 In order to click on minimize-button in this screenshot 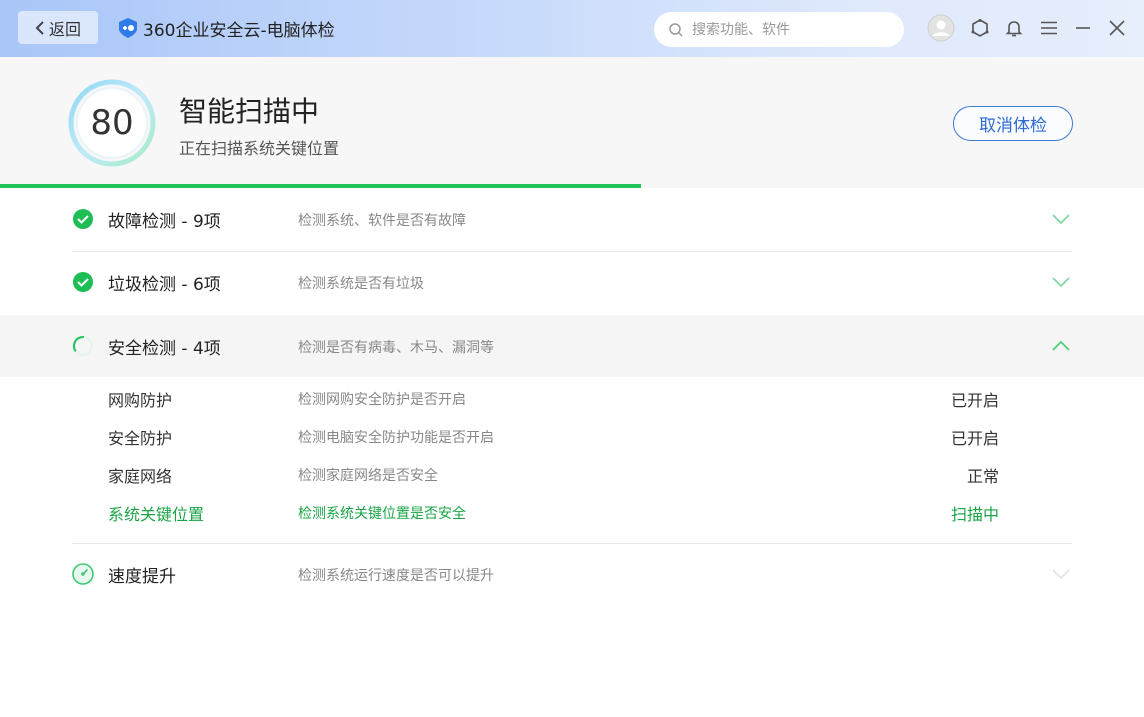, I will do `click(1083, 28)`.